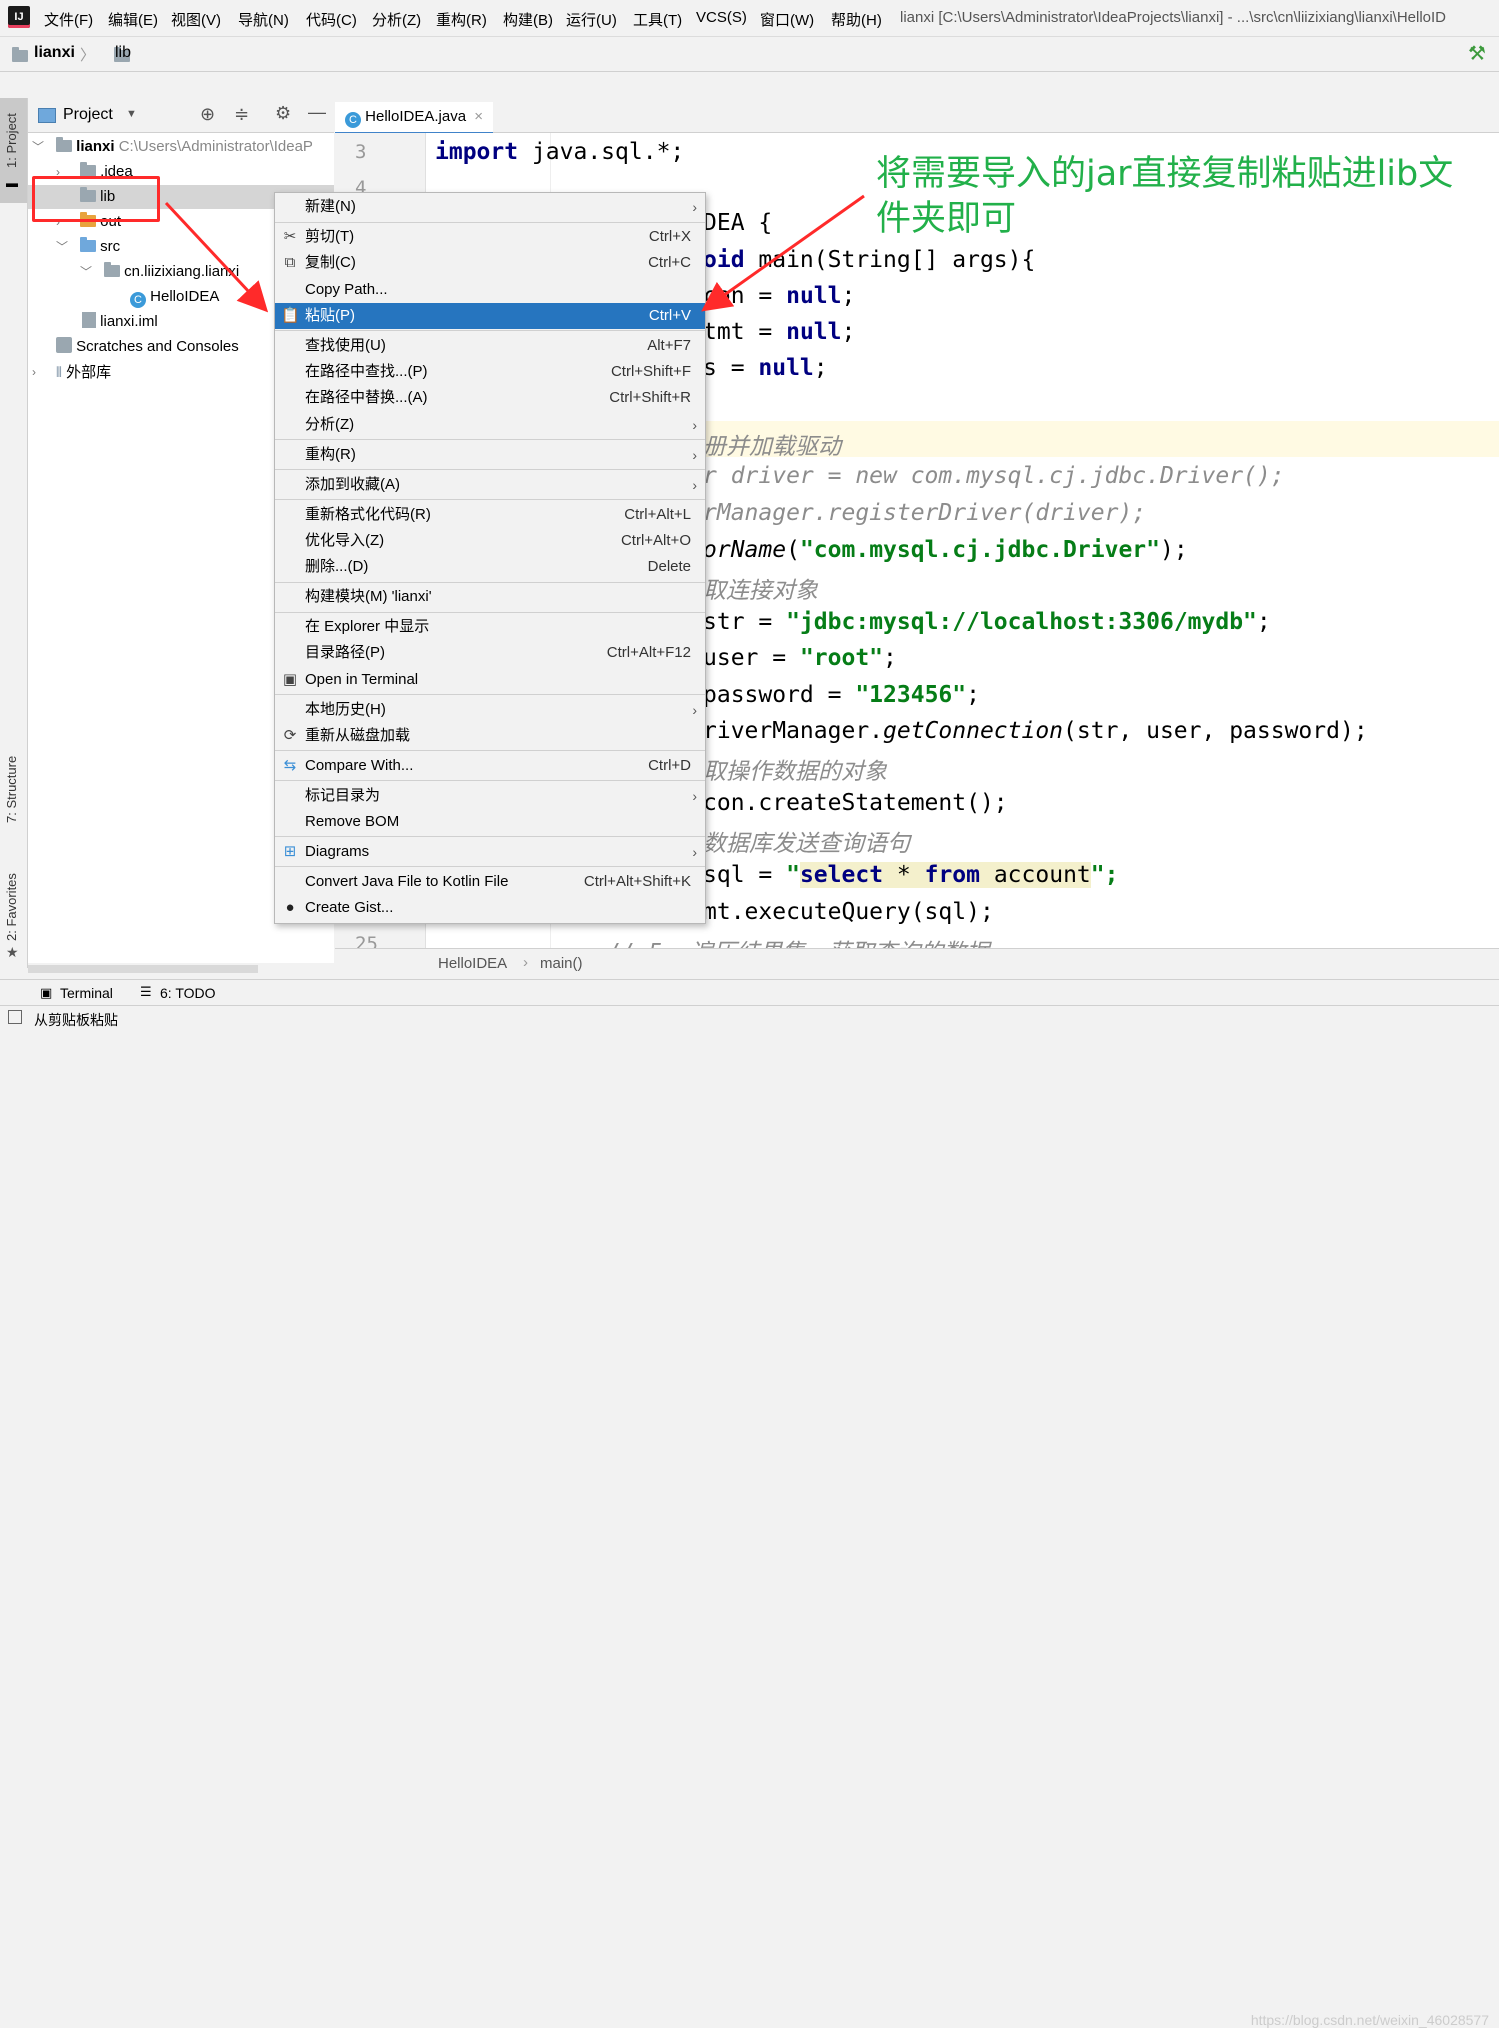  Describe the element at coordinates (216, 257) in the screenshot. I see `arrow-to-paste` at that location.